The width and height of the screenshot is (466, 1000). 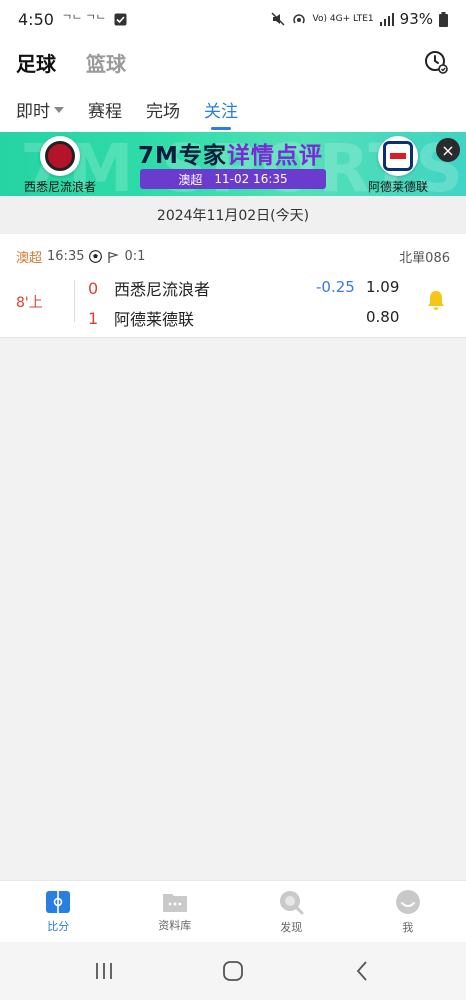 What do you see at coordinates (233, 62) in the screenshot?
I see `sport-header: 足球 篮球` at bounding box center [233, 62].